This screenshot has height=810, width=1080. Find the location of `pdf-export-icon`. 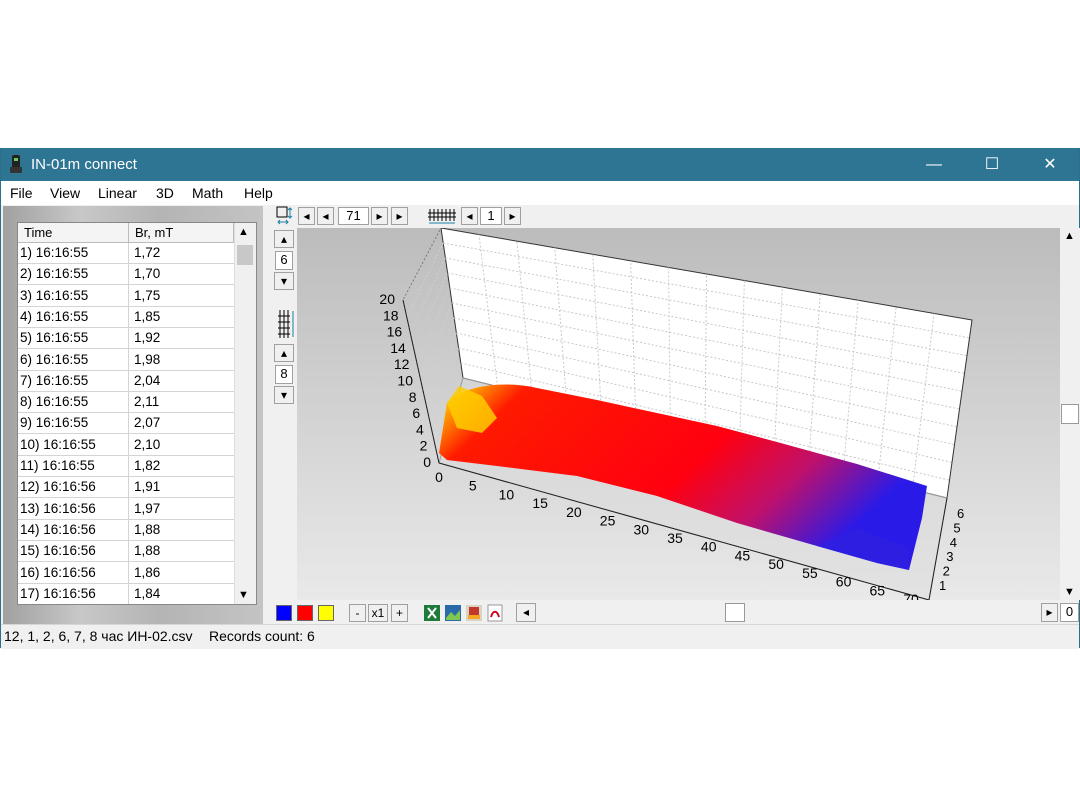

pdf-export-icon is located at coordinates (495, 613).